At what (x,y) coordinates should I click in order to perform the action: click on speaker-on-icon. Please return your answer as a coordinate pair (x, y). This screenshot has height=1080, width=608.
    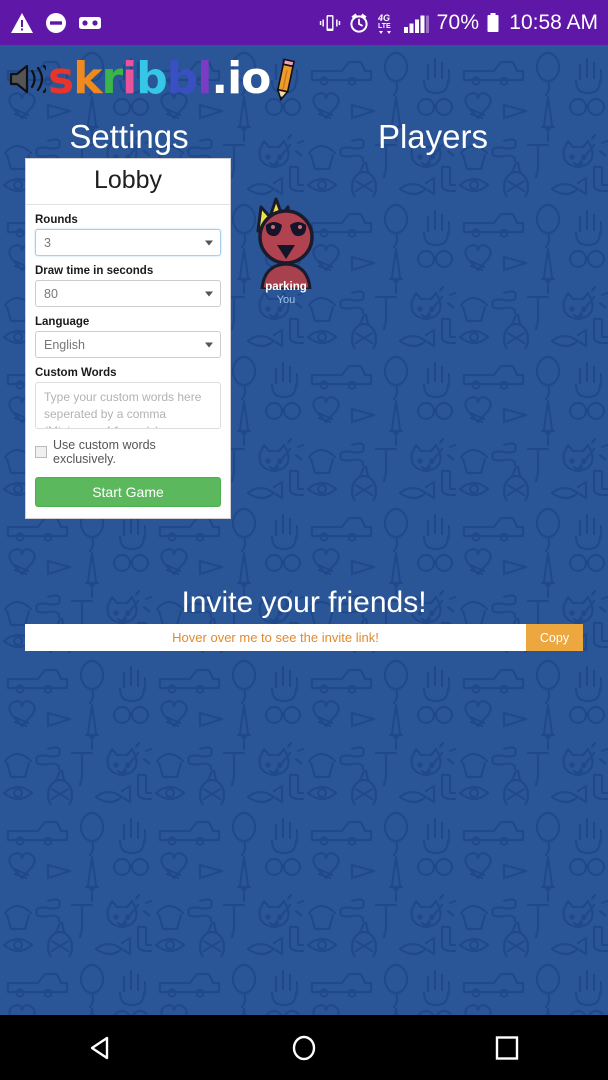
    Looking at the image, I should click on (27, 79).